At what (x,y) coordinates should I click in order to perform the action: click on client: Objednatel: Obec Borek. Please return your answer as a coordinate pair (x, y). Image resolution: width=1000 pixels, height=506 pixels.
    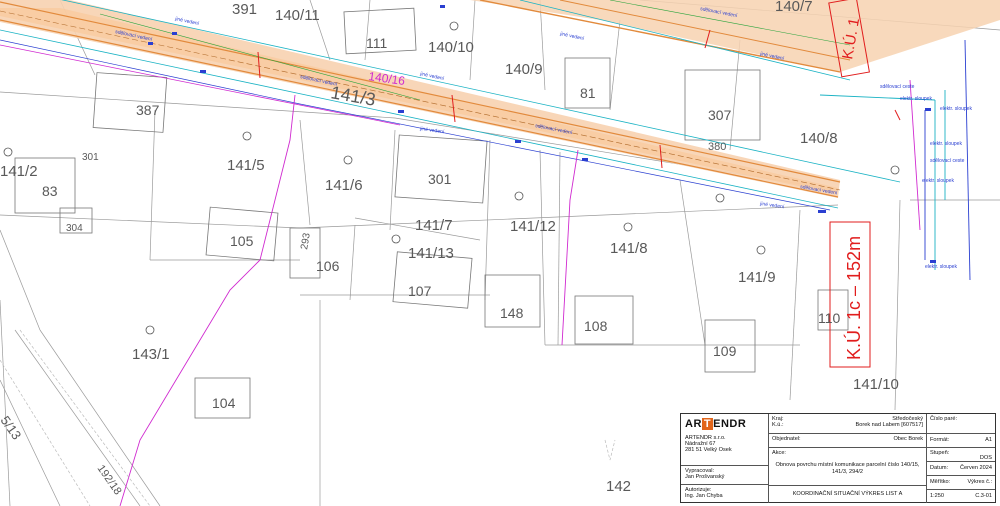
    Looking at the image, I should click on (848, 441).